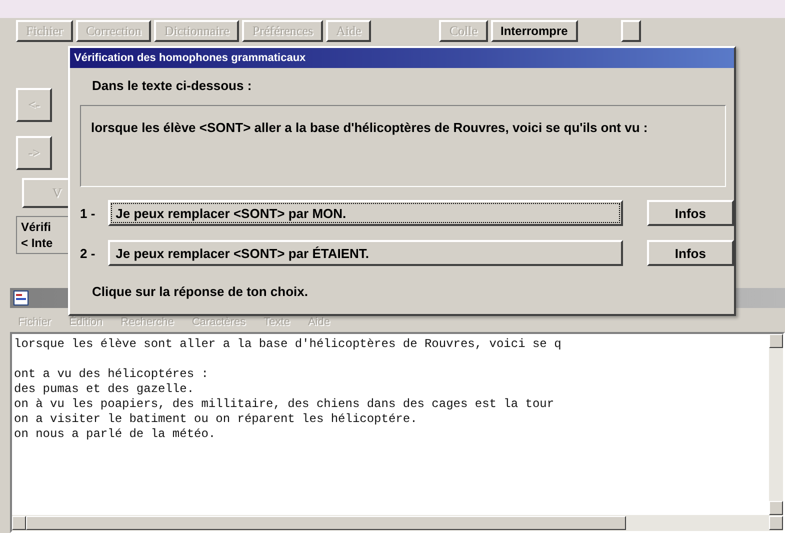 This screenshot has width=785, height=533. What do you see at coordinates (37, 243) in the screenshot?
I see `status-text: < Inte` at bounding box center [37, 243].